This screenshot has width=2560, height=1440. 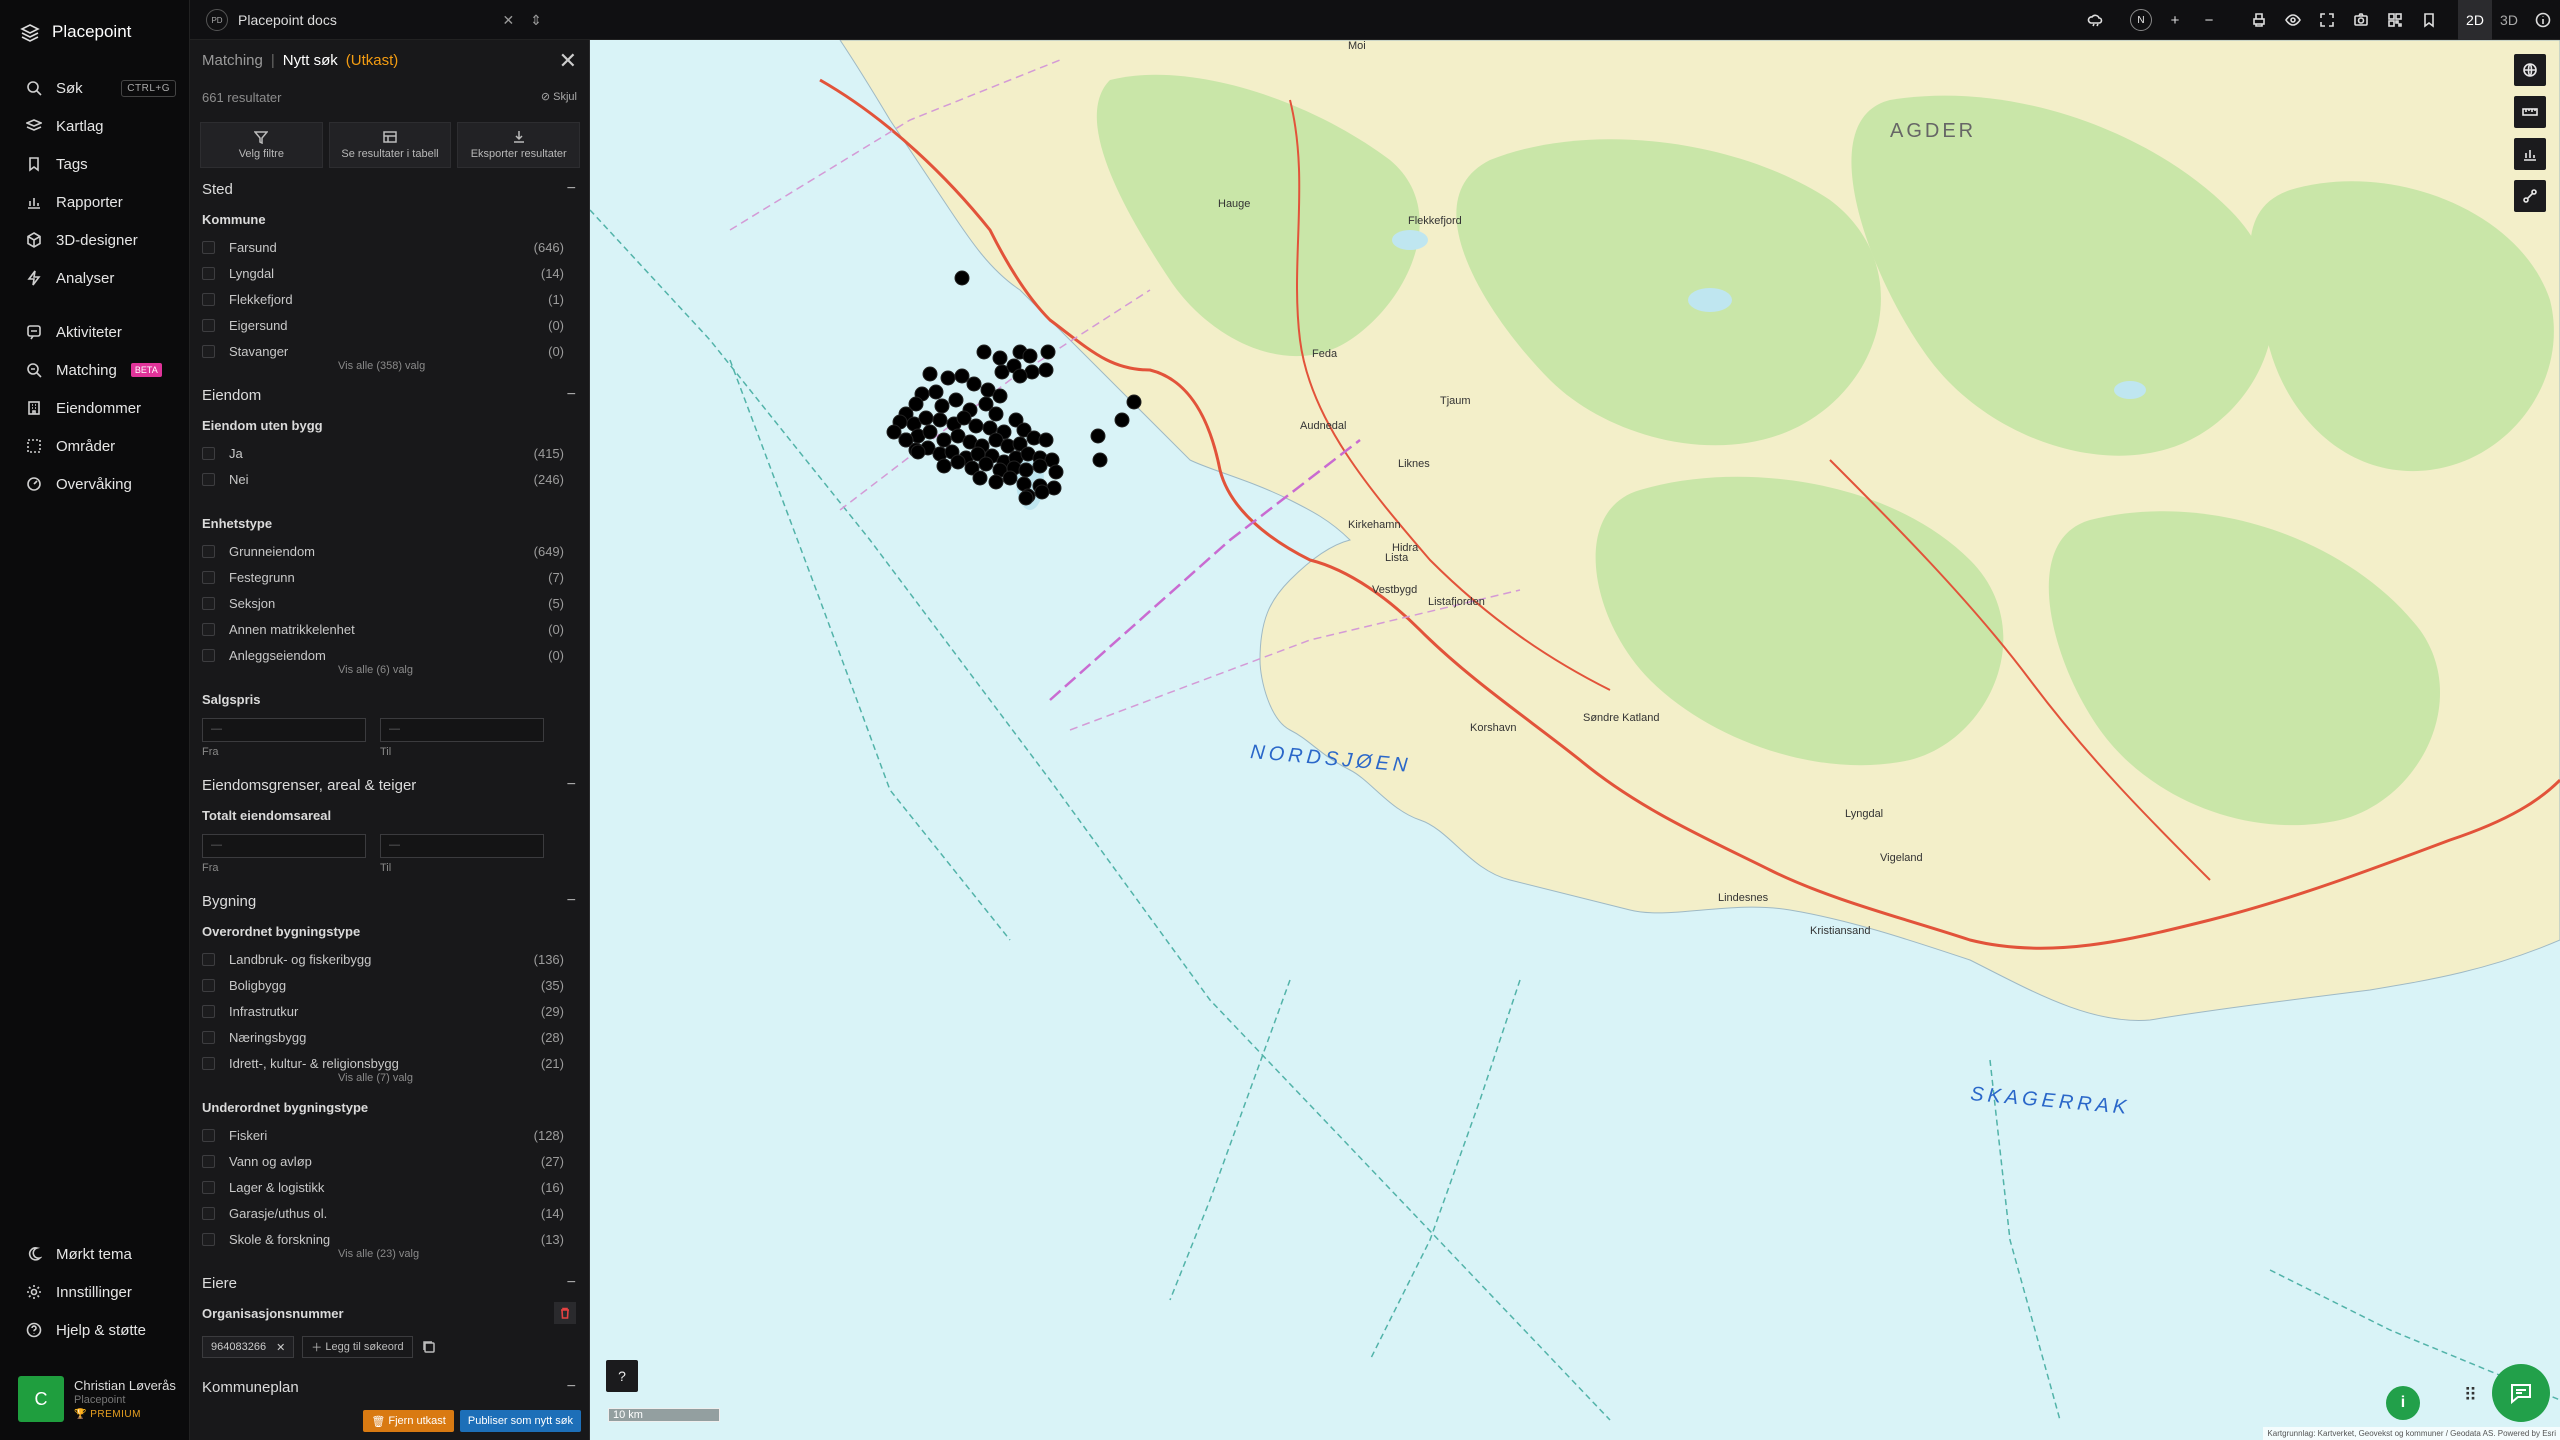 What do you see at coordinates (390, 299) in the screenshot?
I see `filter-option: Flekkefjord (1)` at bounding box center [390, 299].